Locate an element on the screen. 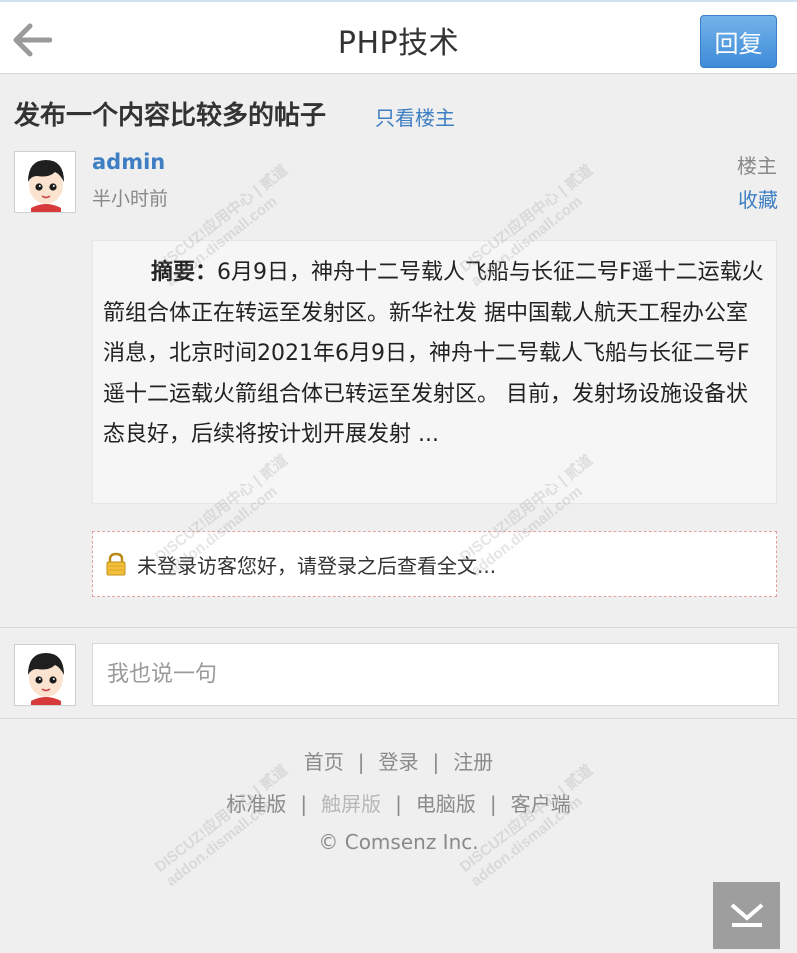 This screenshot has height=953, width=797. favorite-link: 收藏 is located at coordinates (758, 198).